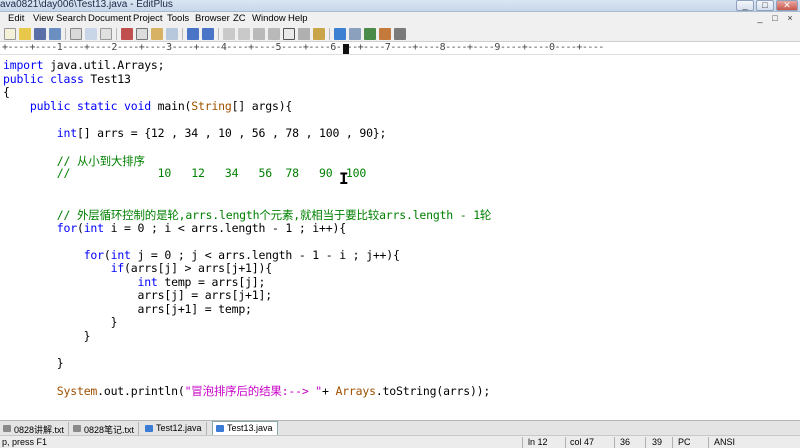 The width and height of the screenshot is (800, 448). I want to click on code-line: public class Test13, so click(67, 79).